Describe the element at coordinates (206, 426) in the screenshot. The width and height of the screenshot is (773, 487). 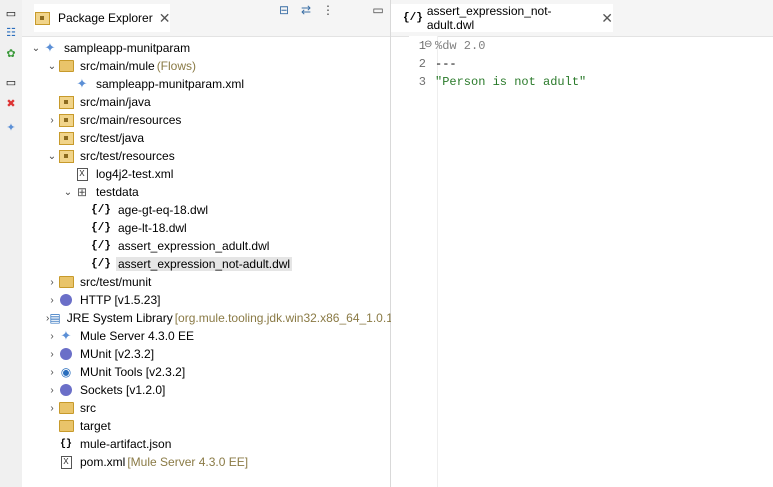
I see `tree-item: target` at that location.